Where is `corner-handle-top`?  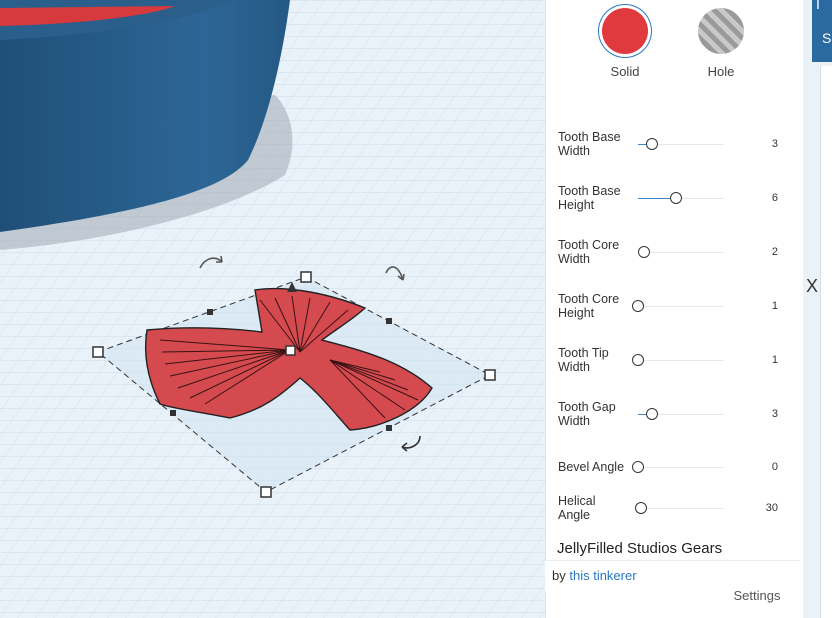 corner-handle-top is located at coordinates (306, 277).